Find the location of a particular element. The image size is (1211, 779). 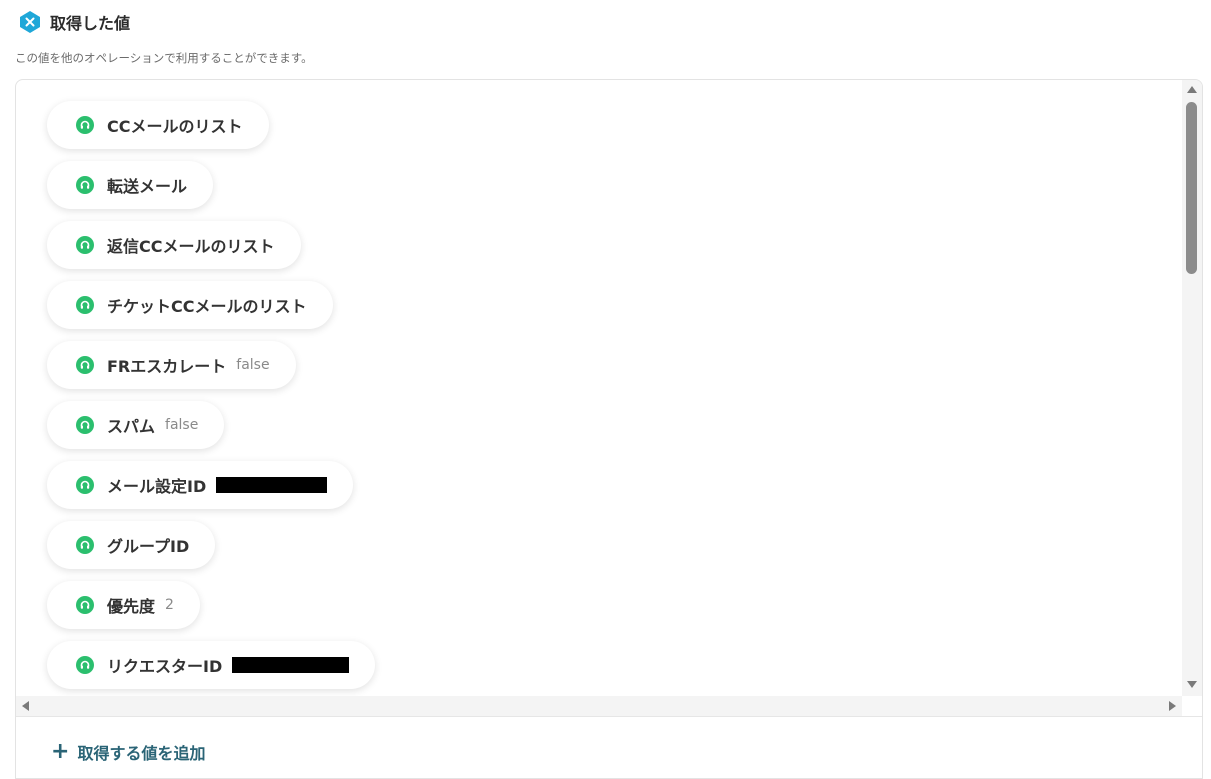

scroll-down-arrow-icon is located at coordinates (1192, 684).